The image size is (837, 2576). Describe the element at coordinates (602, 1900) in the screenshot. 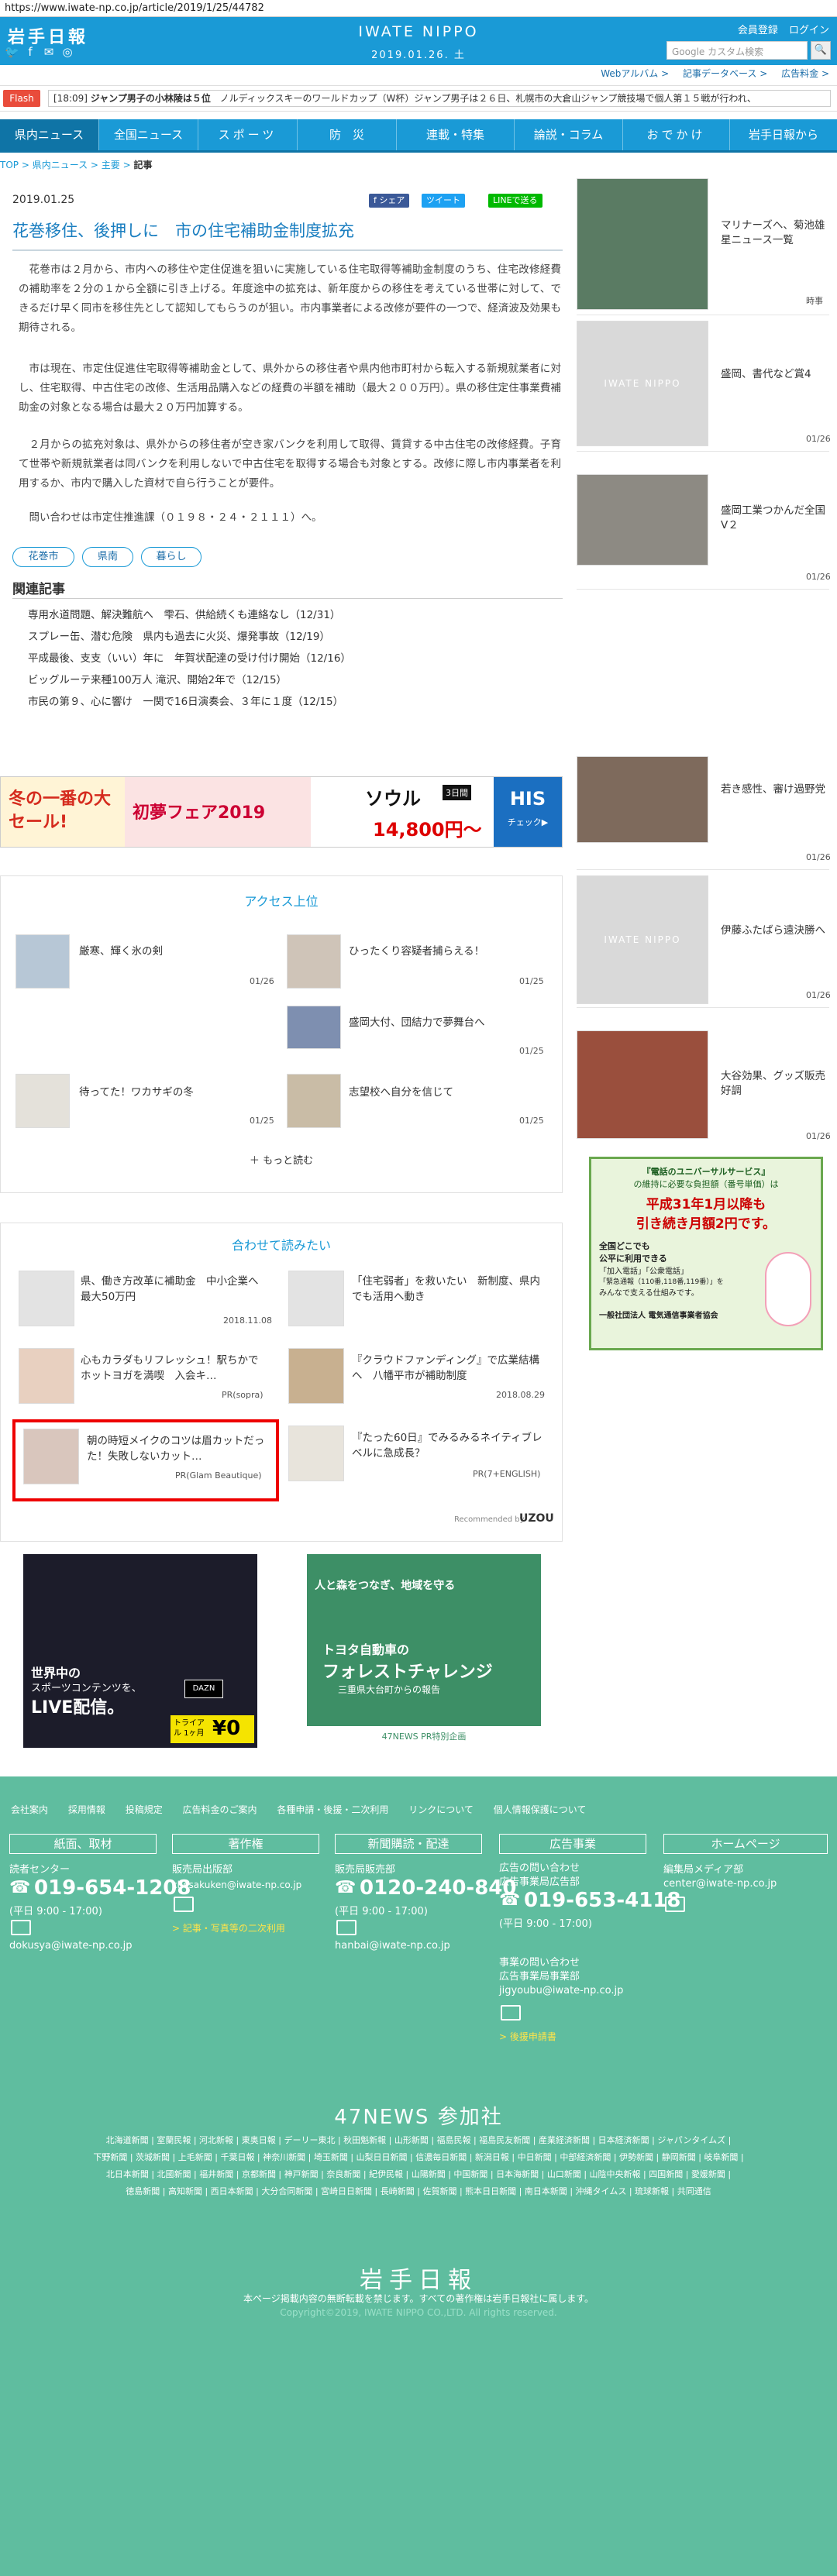

I see `footer-phone: 019-653-4118` at that location.